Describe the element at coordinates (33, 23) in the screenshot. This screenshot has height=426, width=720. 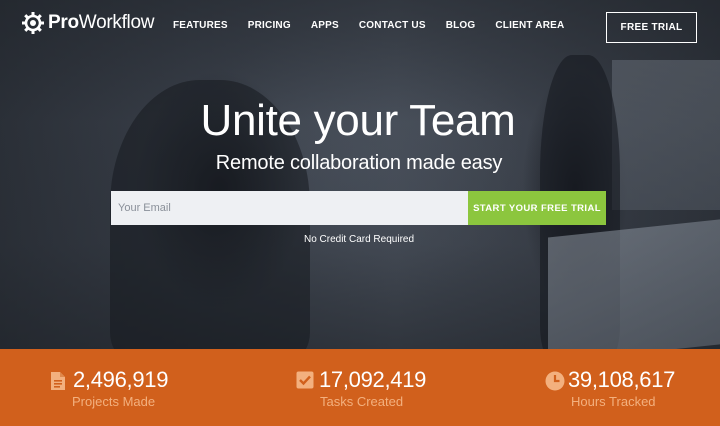
I see `gear-logo-icon` at that location.